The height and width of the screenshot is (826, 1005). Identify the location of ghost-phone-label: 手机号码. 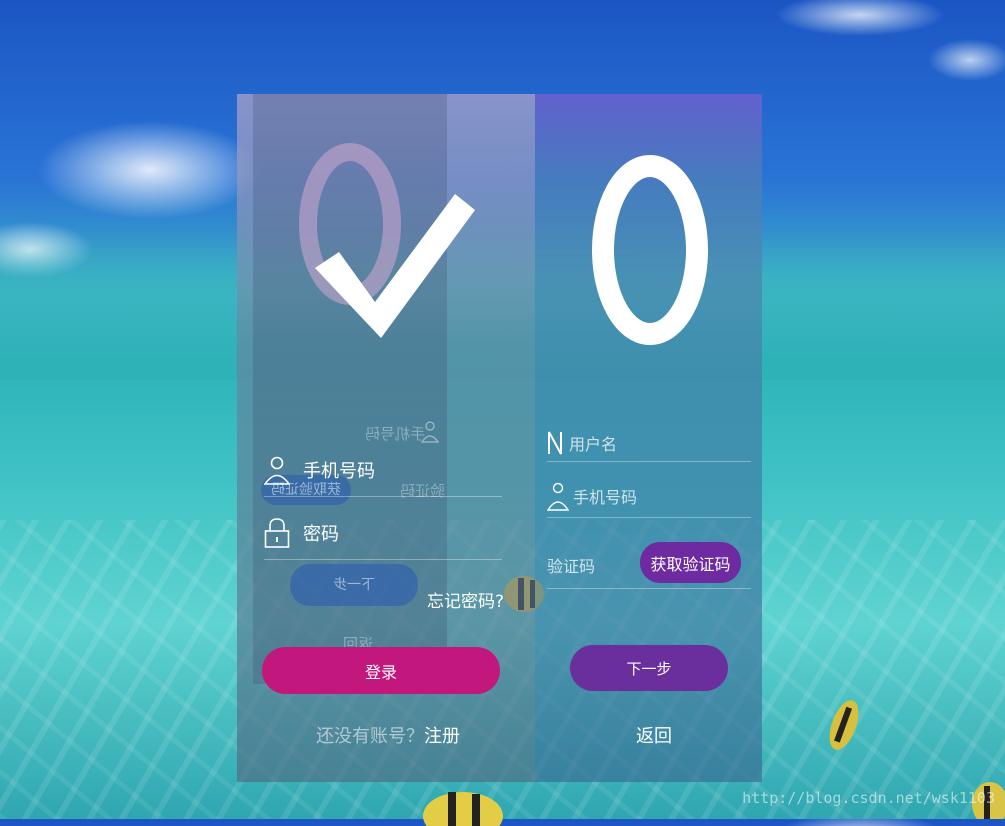
(395, 434).